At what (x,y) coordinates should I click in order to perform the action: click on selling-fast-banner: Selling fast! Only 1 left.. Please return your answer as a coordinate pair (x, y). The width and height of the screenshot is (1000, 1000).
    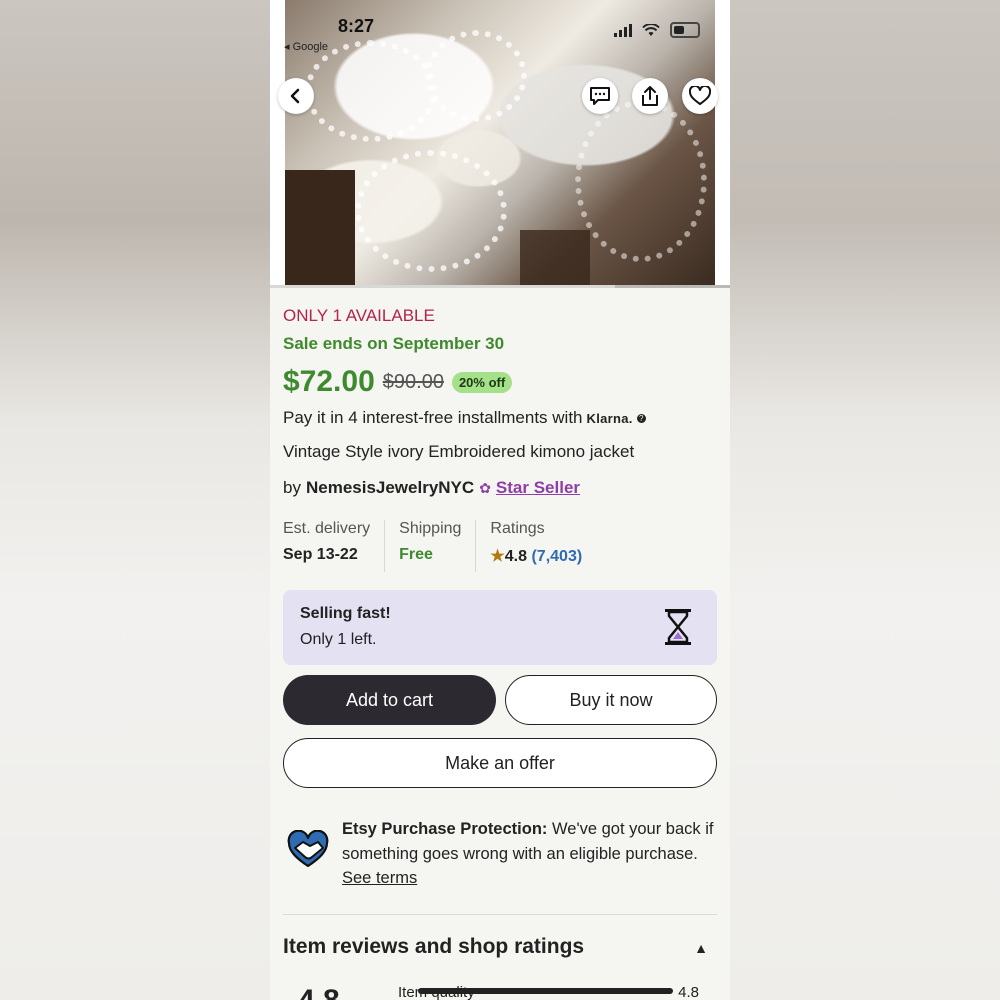
    Looking at the image, I should click on (500, 627).